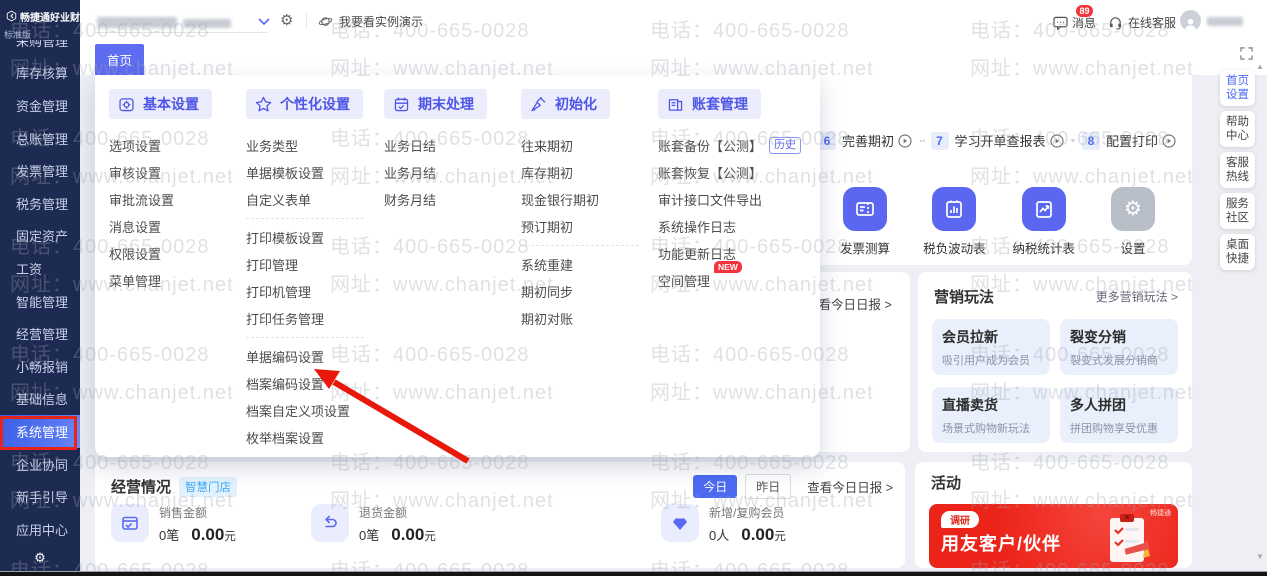  What do you see at coordinates (40, 73) in the screenshot?
I see `sidebar-item-库存核算: 库存核算` at bounding box center [40, 73].